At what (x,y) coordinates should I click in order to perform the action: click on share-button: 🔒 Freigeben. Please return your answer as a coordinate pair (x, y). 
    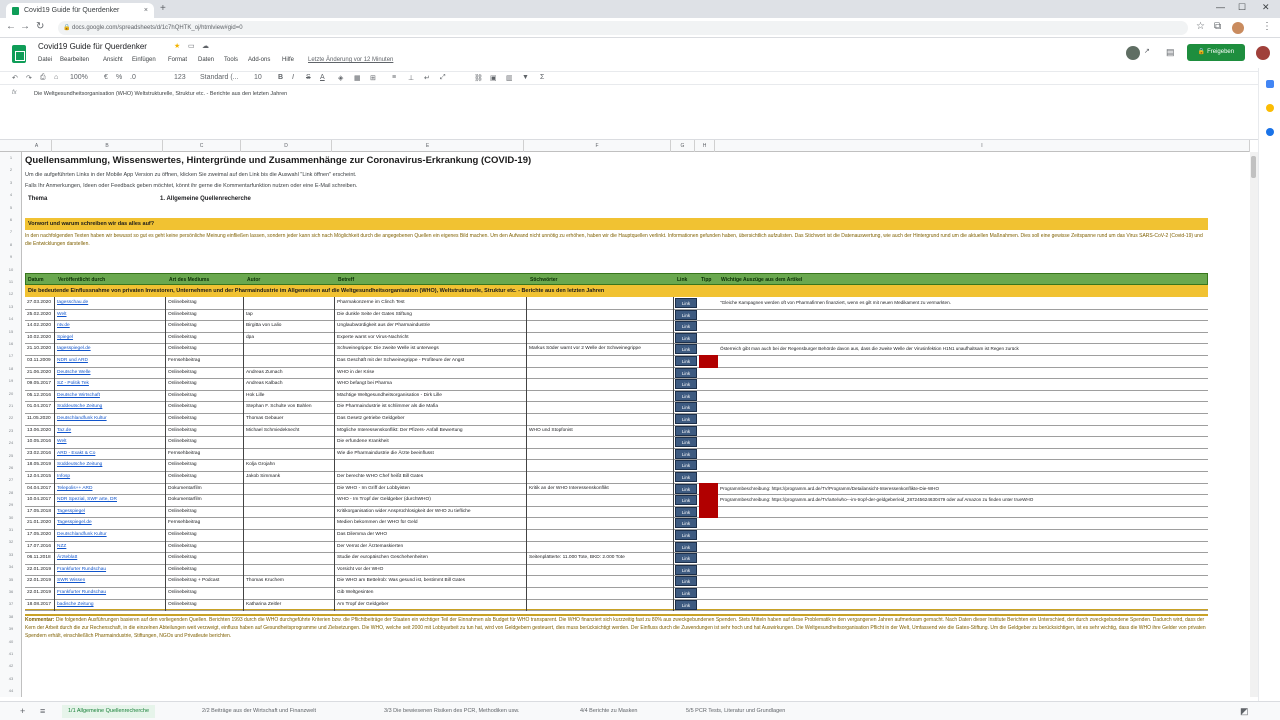
    Looking at the image, I should click on (1216, 52).